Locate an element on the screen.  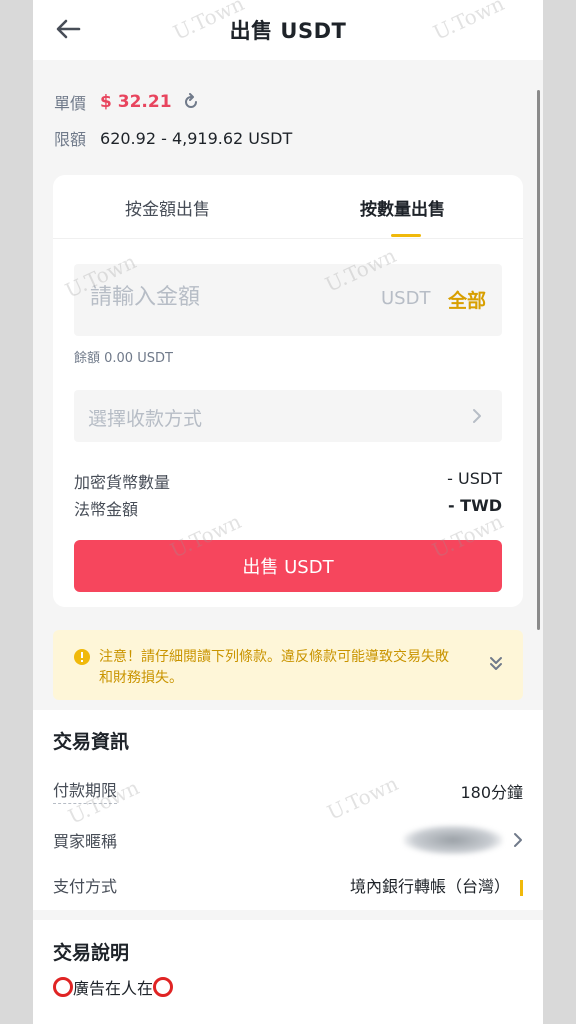
trade-desc-text-row: 廣告在人在 is located at coordinates (113, 987).